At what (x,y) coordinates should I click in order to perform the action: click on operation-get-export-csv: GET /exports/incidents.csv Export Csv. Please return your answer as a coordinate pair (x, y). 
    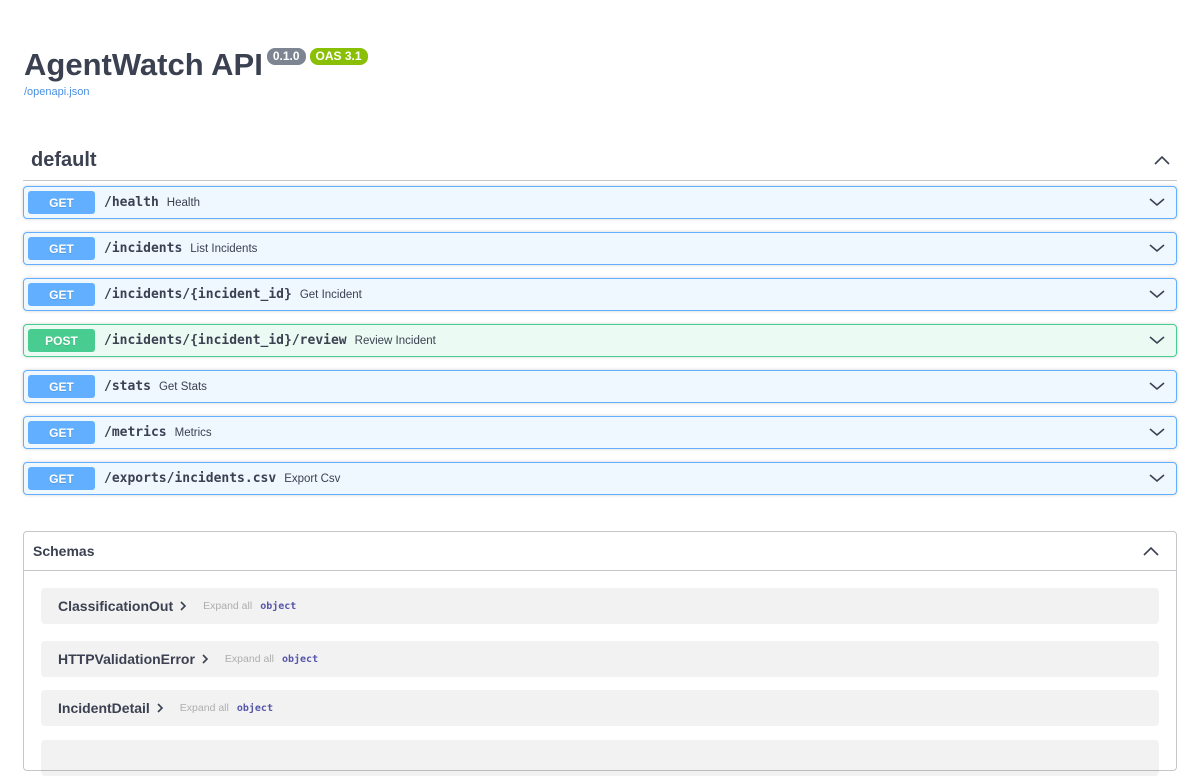
    Looking at the image, I should click on (600, 478).